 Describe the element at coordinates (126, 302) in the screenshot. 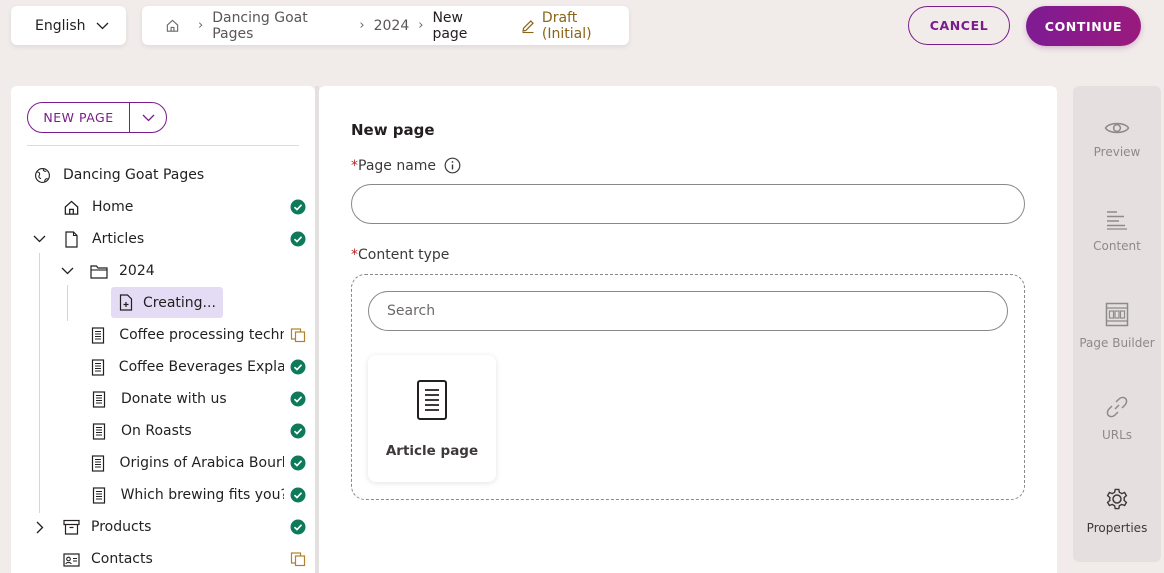

I see `new-page-icon` at that location.